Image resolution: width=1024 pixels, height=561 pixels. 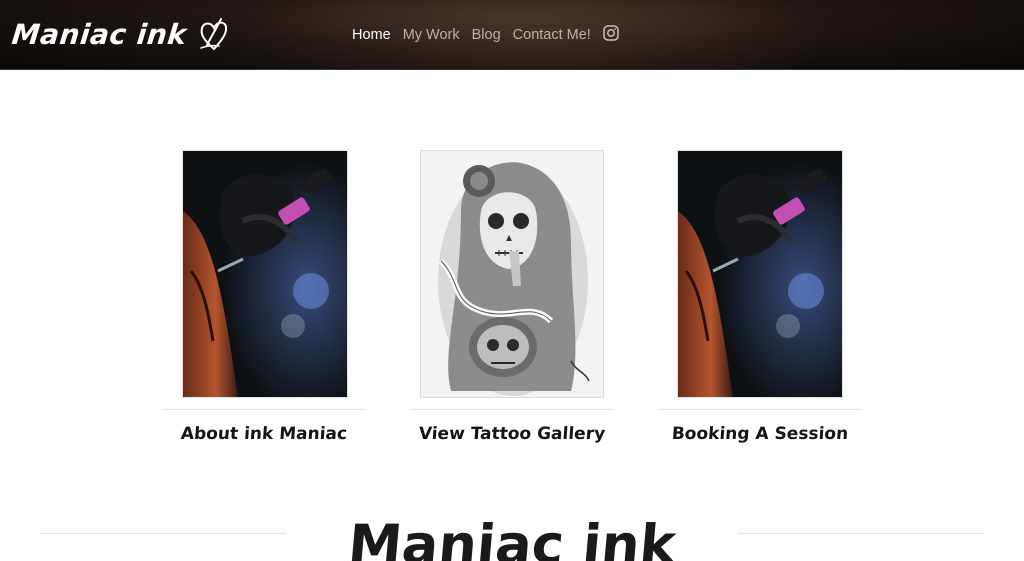 What do you see at coordinates (99, 34) in the screenshot?
I see `brand-name: Maniac ink` at bounding box center [99, 34].